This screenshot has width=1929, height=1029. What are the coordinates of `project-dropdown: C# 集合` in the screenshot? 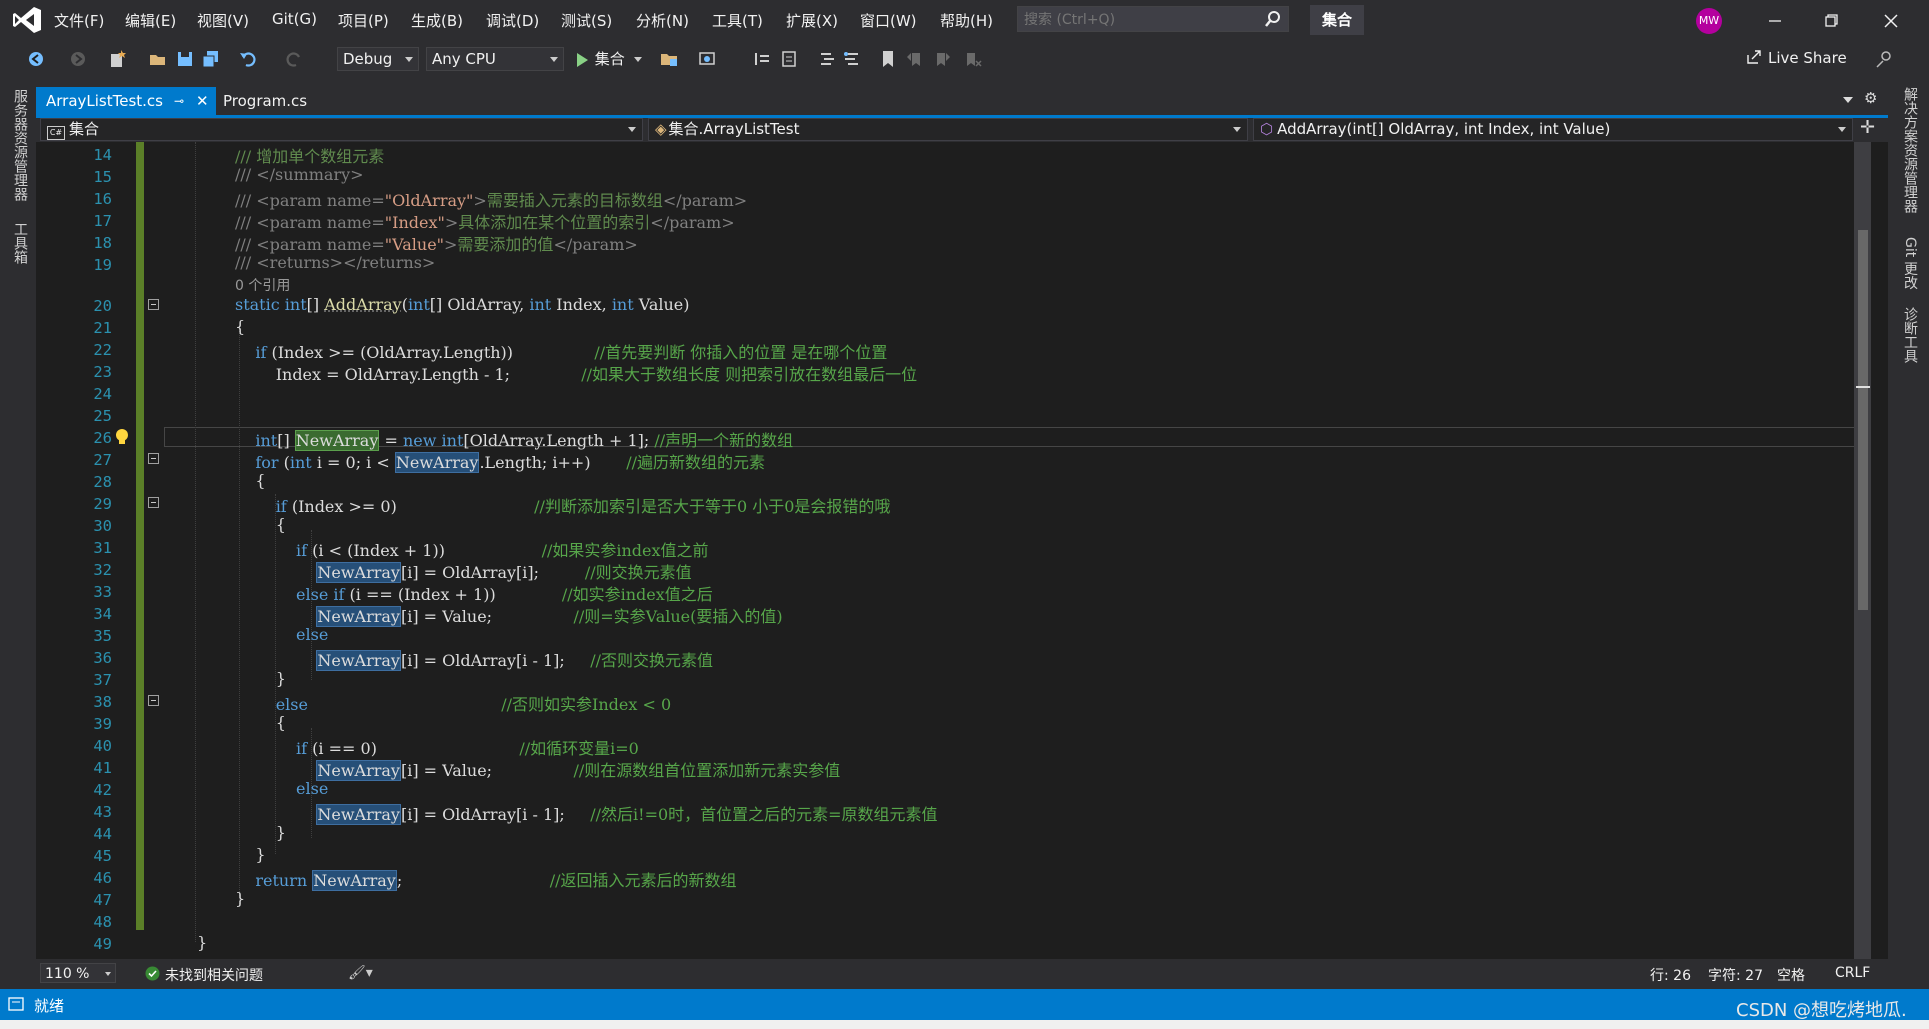 It's located at (341, 129).